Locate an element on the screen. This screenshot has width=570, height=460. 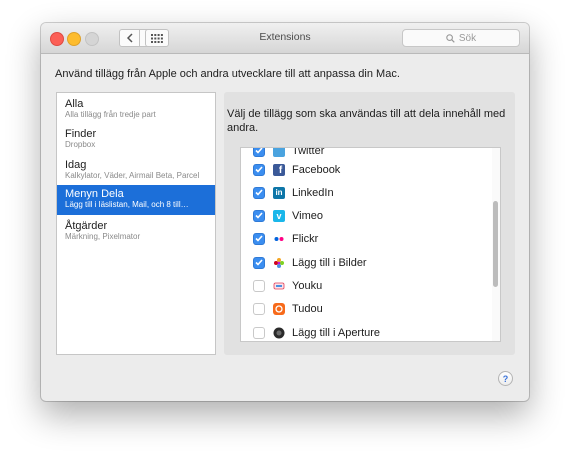
list-item-twitter: Twitter is located at coordinates (289, 153).